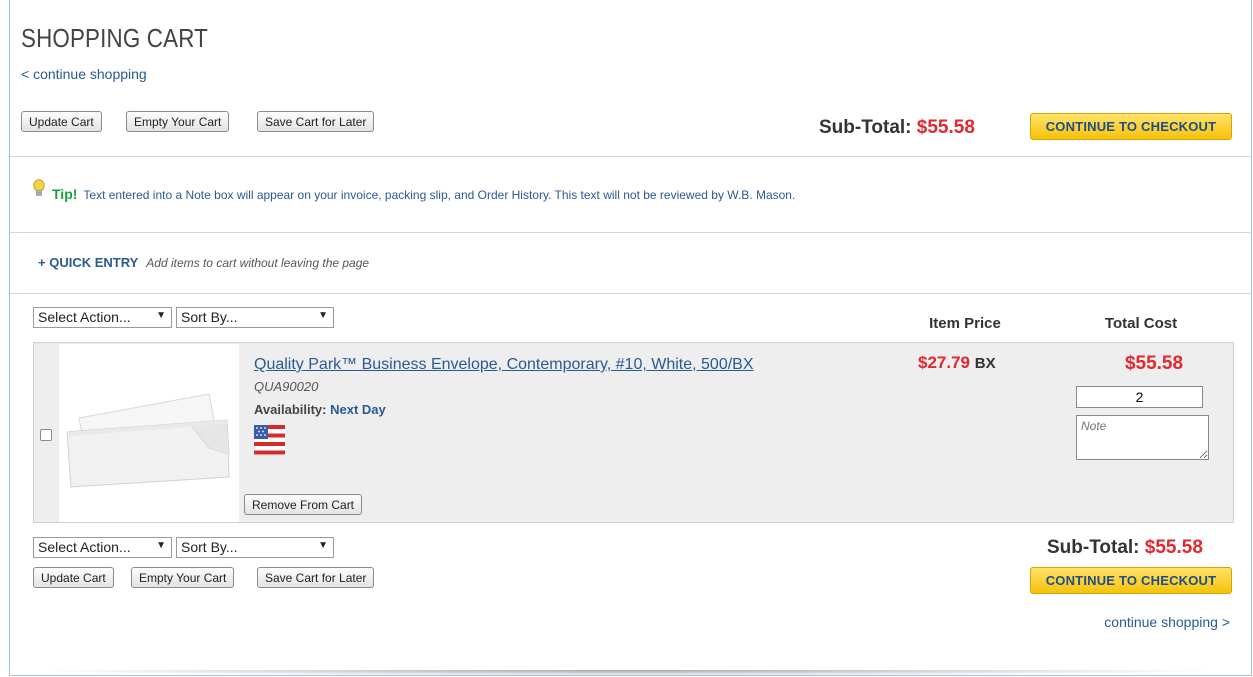 This screenshot has height=677, width=1253. Describe the element at coordinates (255, 317) in the screenshot. I see `sort-by-top: Sort By... ▼` at that location.